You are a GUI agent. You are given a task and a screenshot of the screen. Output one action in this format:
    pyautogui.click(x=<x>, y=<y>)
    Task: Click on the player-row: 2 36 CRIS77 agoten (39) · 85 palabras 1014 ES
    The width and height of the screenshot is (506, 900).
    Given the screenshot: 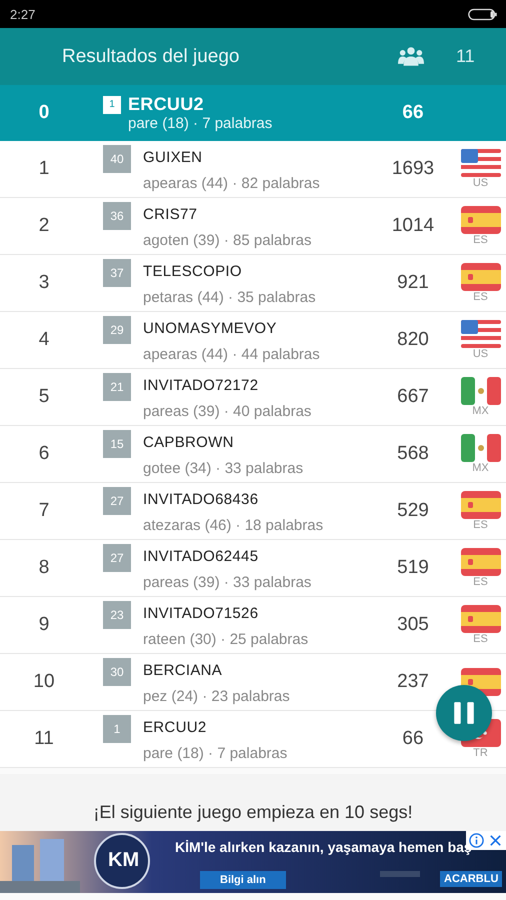 What is the action you would take?
    pyautogui.click(x=253, y=226)
    